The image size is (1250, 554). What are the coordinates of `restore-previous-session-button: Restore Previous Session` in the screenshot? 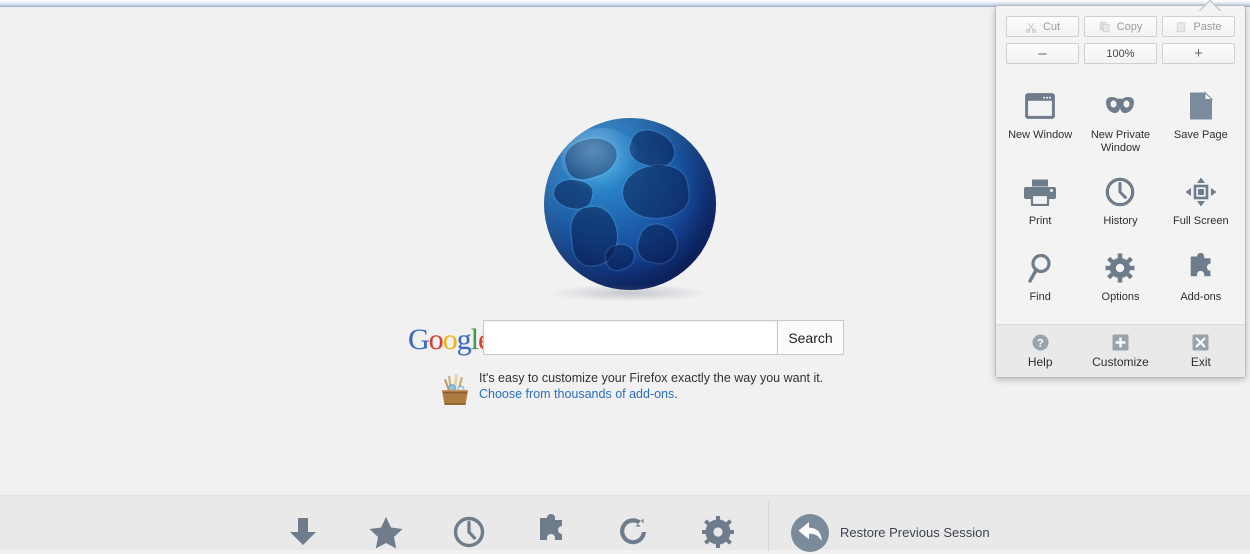 It's located at (889, 532).